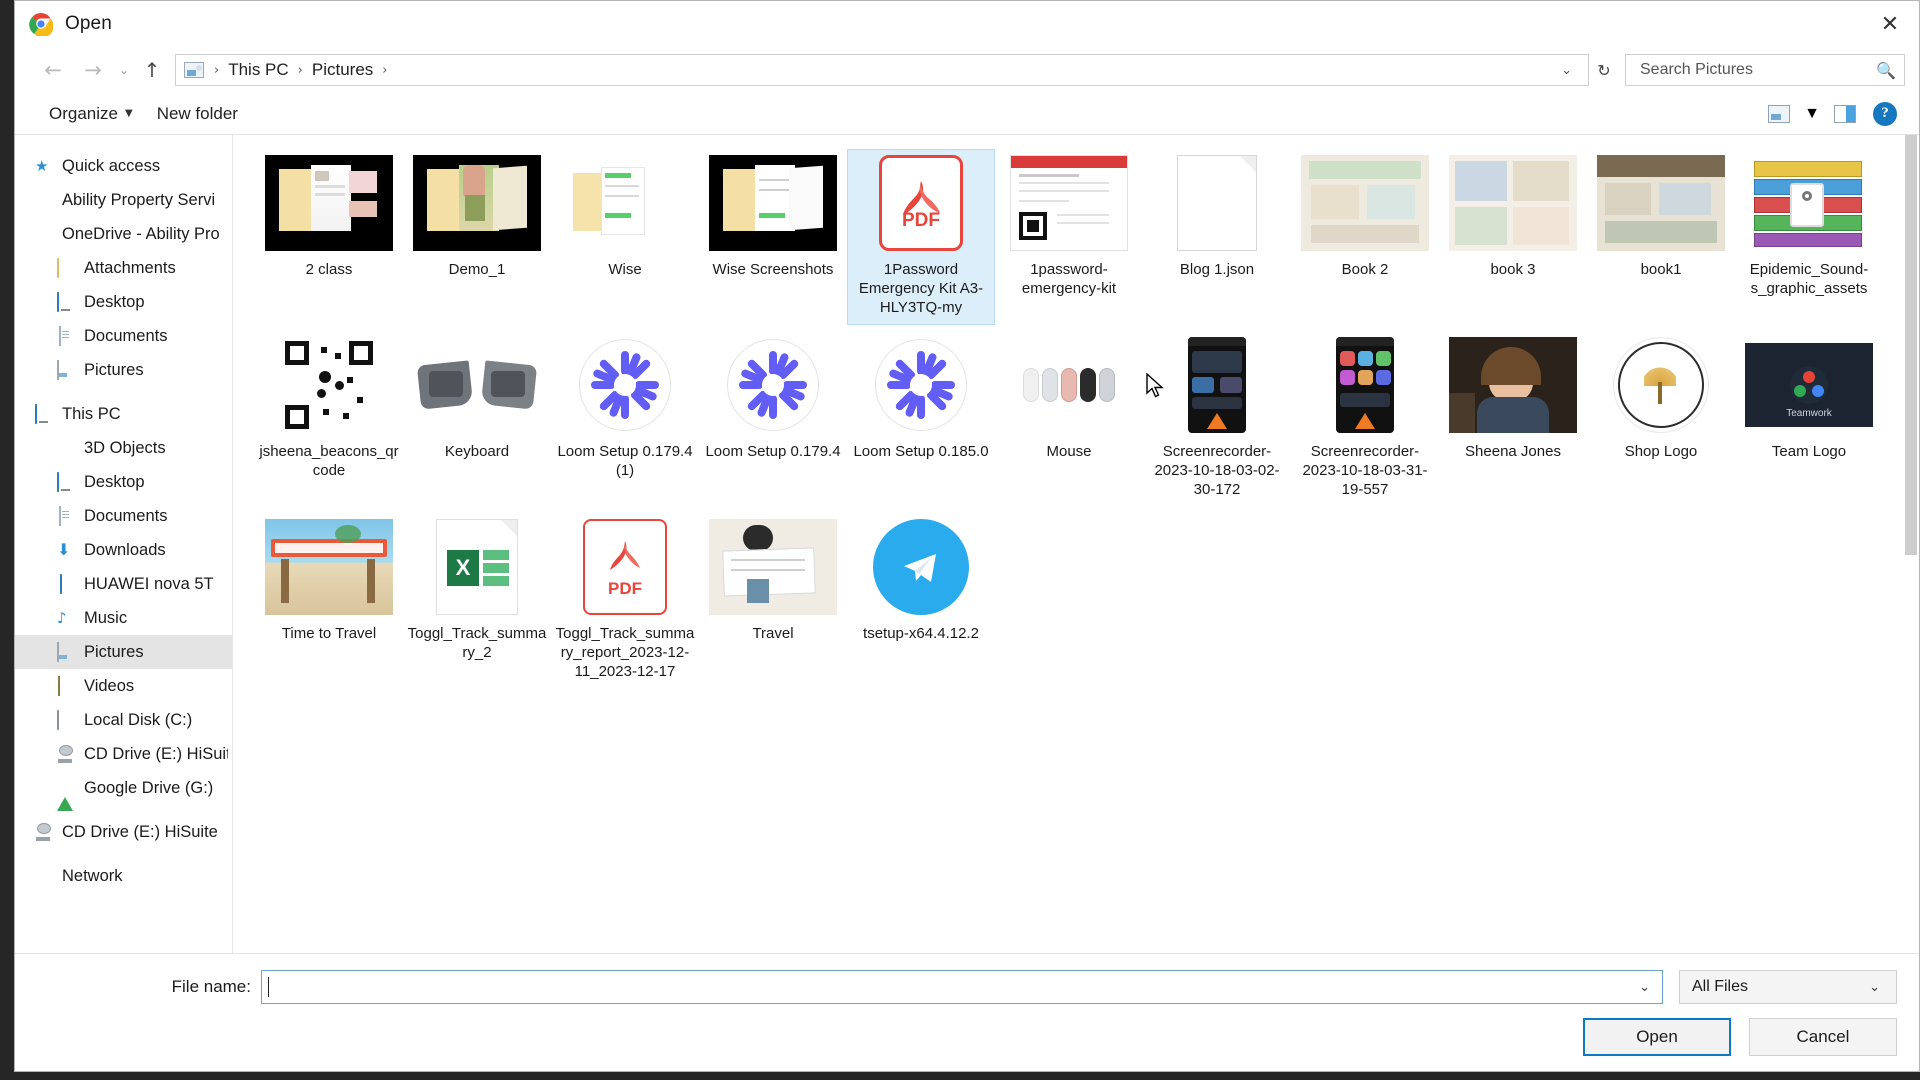 Image resolution: width=1920 pixels, height=1080 pixels. What do you see at coordinates (258, 70) in the screenshot?
I see `breadcrumb-this-pc: This PC` at bounding box center [258, 70].